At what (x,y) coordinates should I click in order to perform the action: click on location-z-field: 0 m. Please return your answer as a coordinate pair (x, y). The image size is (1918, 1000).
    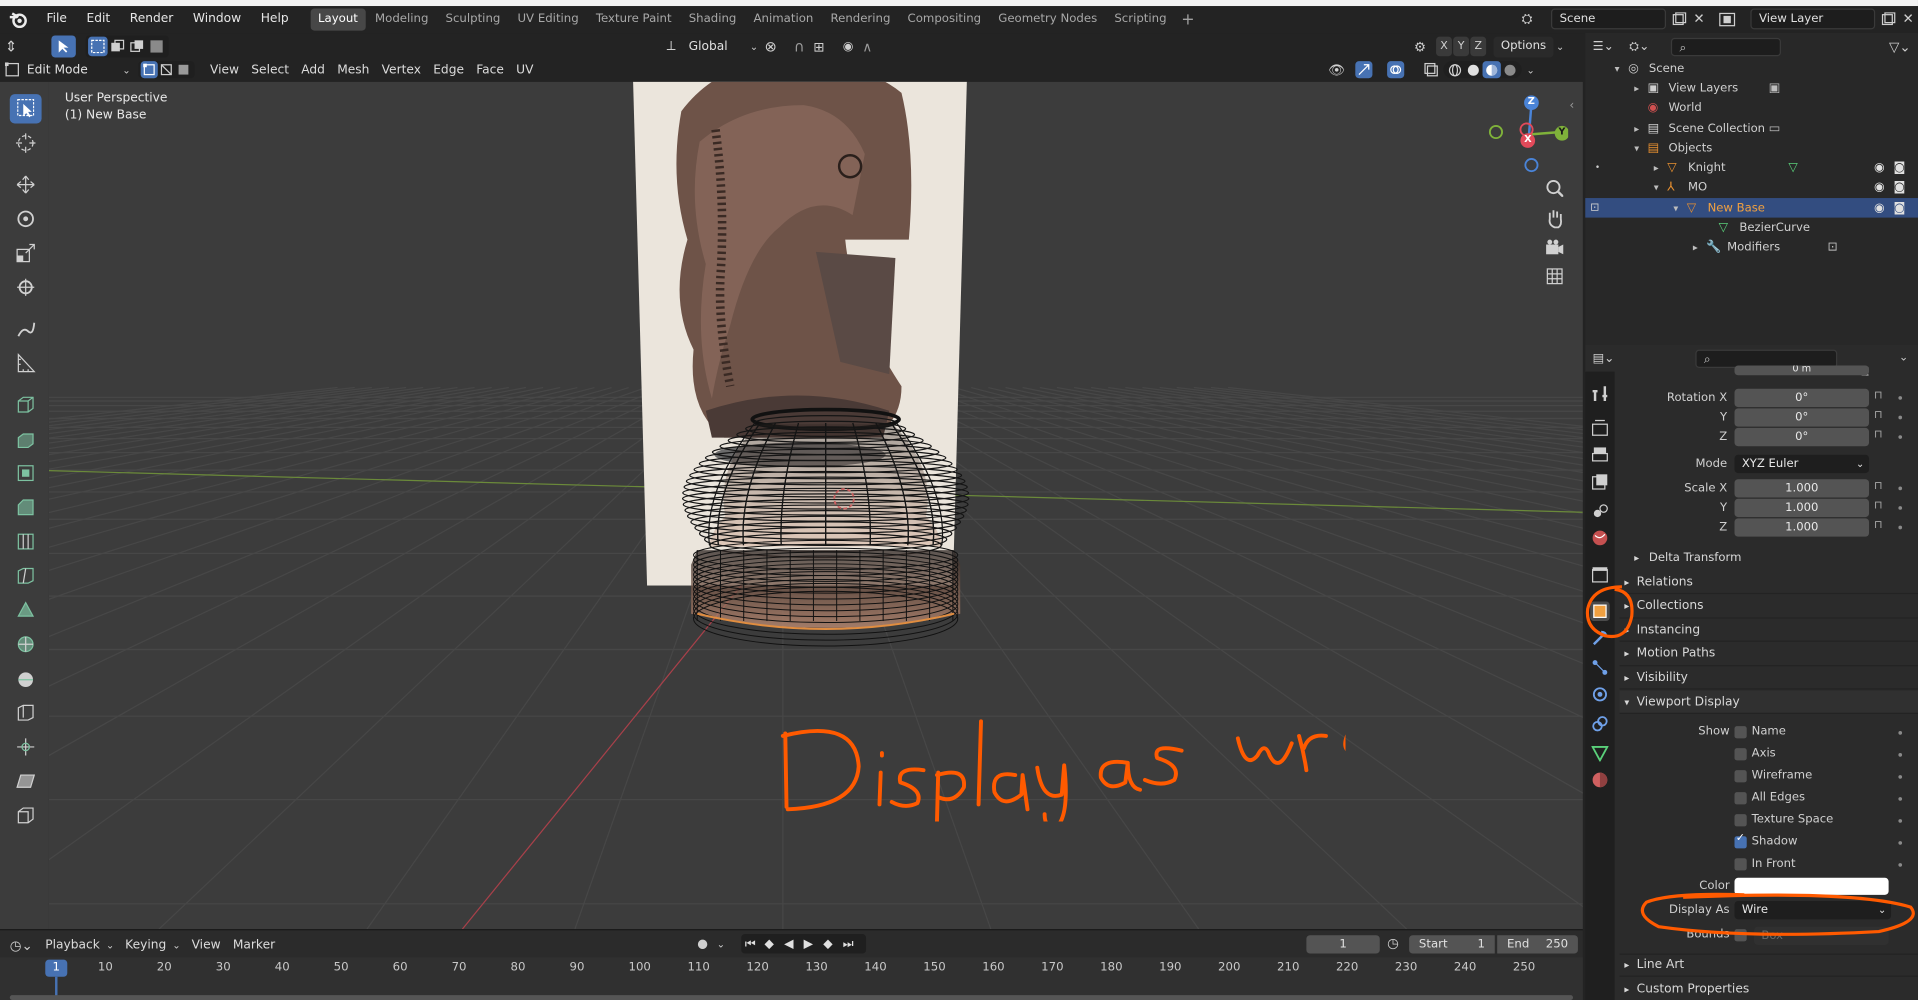
    Looking at the image, I should click on (1802, 370).